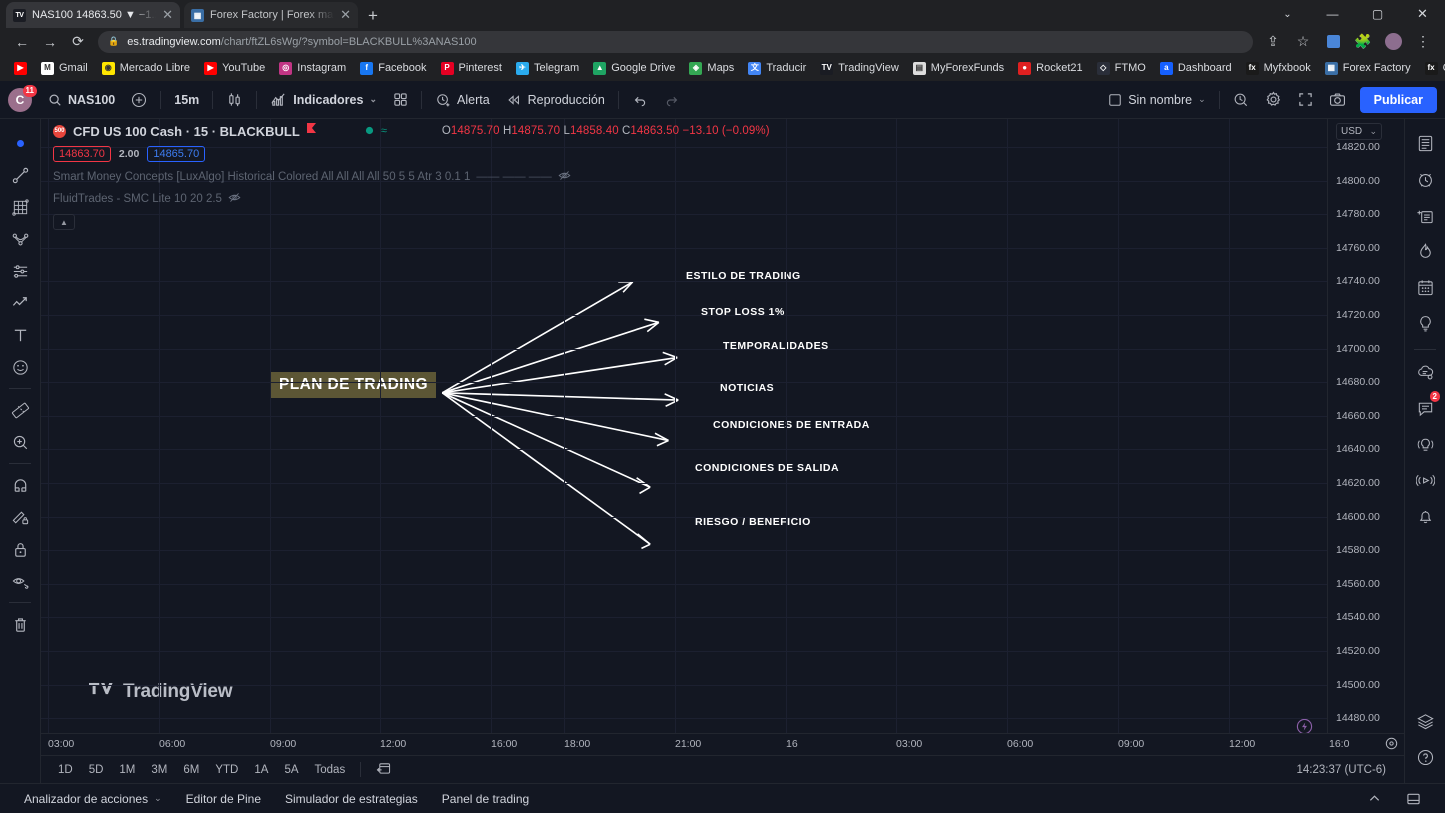 The image size is (1445, 813). Describe the element at coordinates (81, 100) in the screenshot. I see `symbol-search-button: NAS100` at that location.